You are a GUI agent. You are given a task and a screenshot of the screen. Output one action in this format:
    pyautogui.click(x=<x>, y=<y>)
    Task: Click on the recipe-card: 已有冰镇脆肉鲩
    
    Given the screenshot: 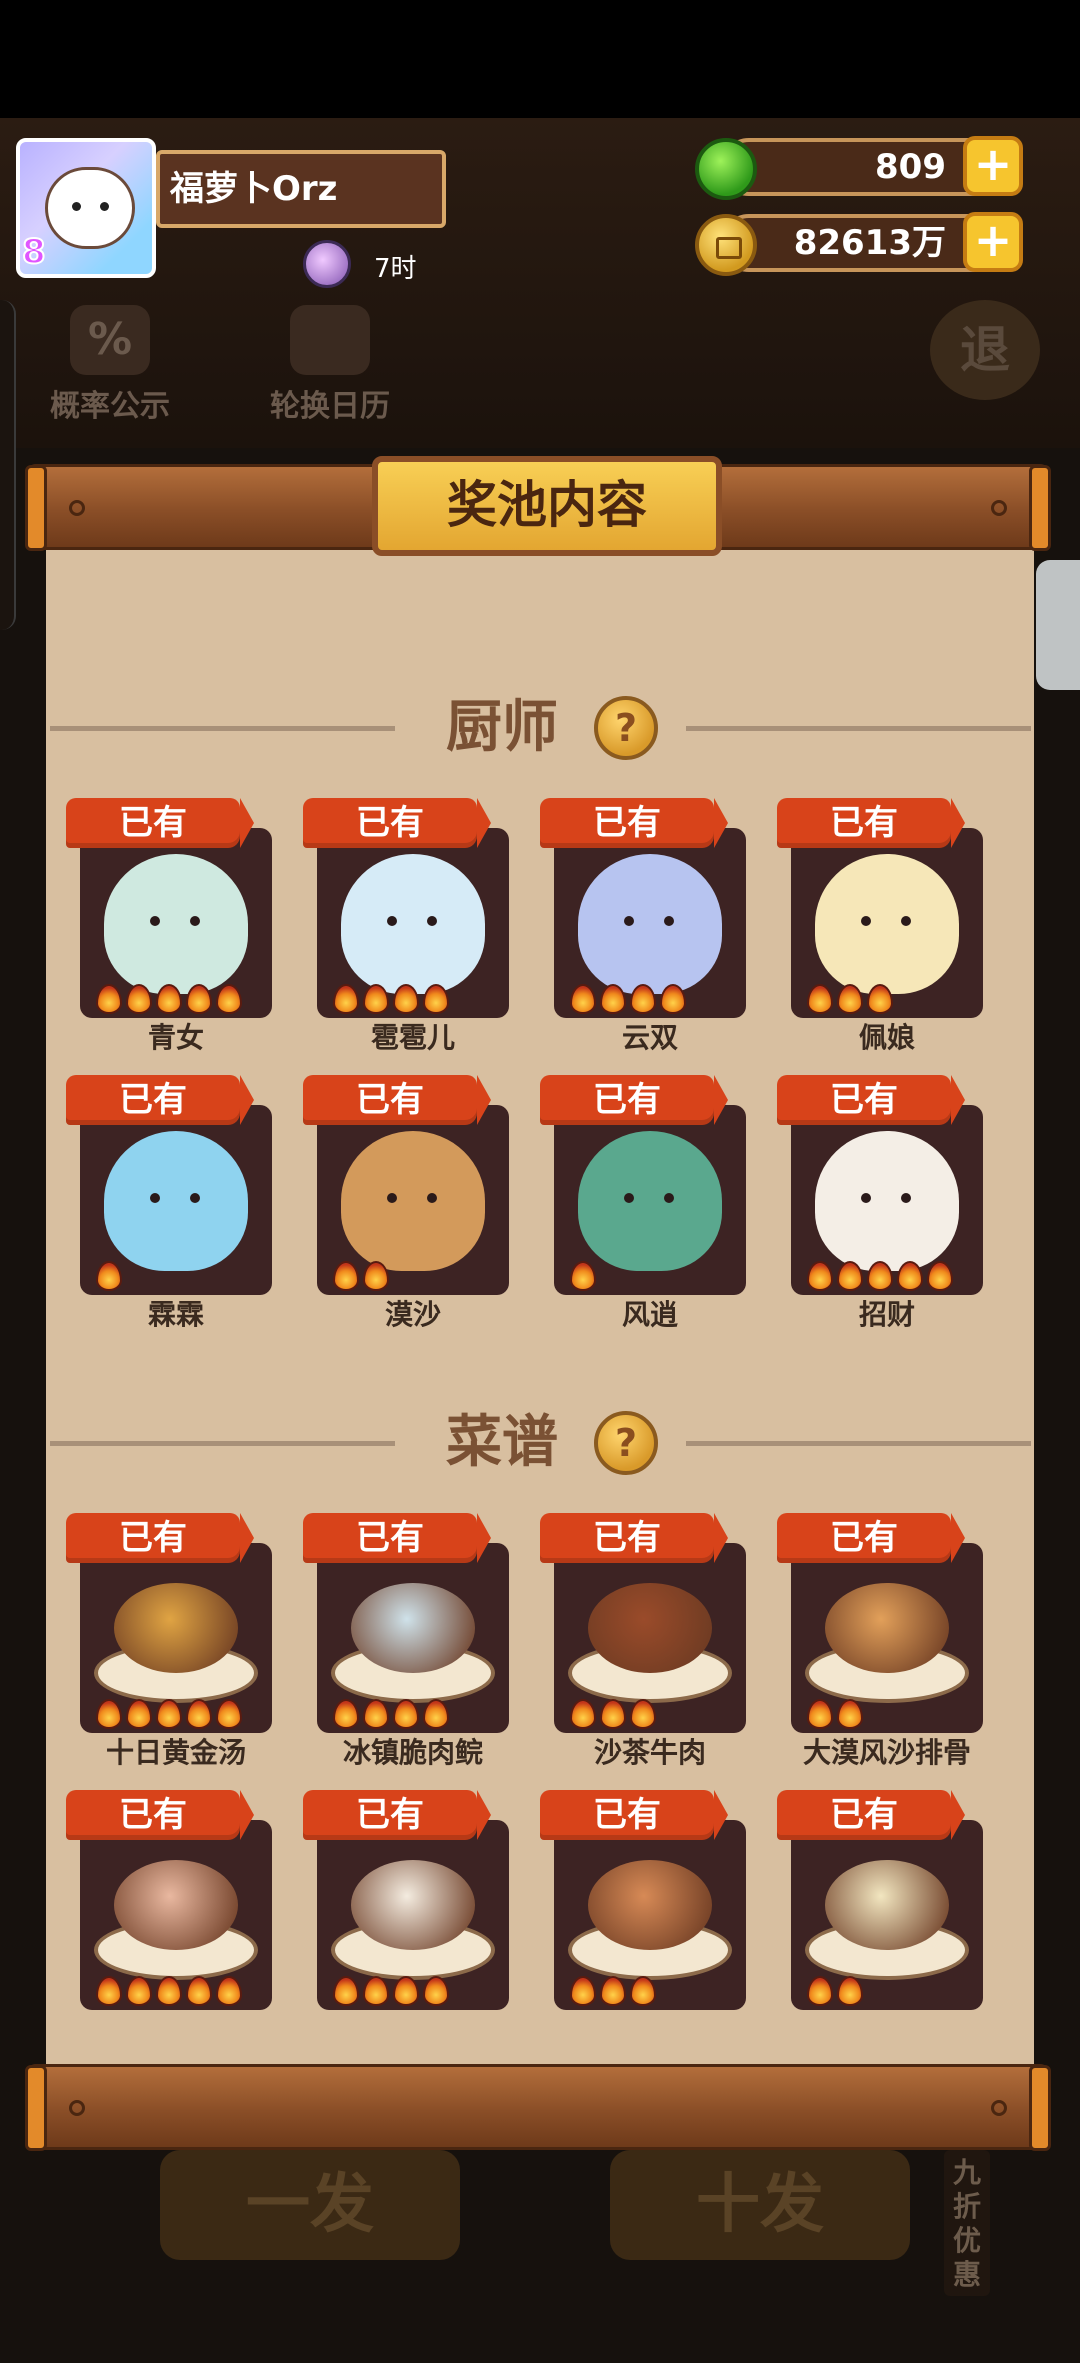 What is the action you would take?
    pyautogui.click(x=406, y=1643)
    